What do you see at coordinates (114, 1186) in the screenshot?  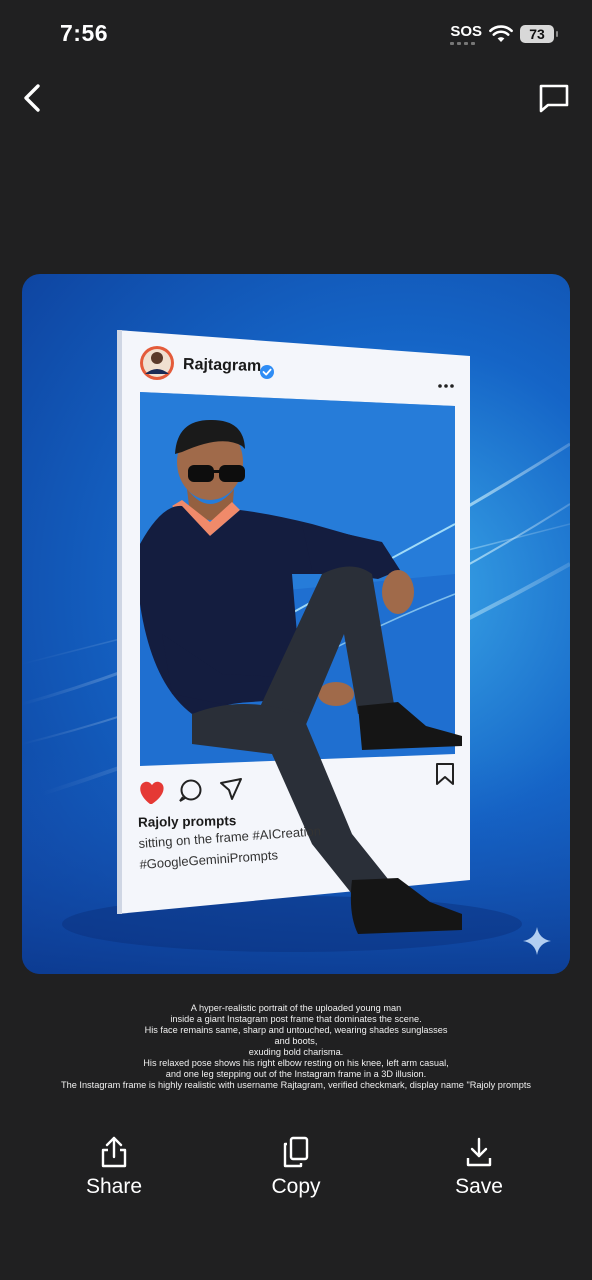 I see `share-label: Share` at bounding box center [114, 1186].